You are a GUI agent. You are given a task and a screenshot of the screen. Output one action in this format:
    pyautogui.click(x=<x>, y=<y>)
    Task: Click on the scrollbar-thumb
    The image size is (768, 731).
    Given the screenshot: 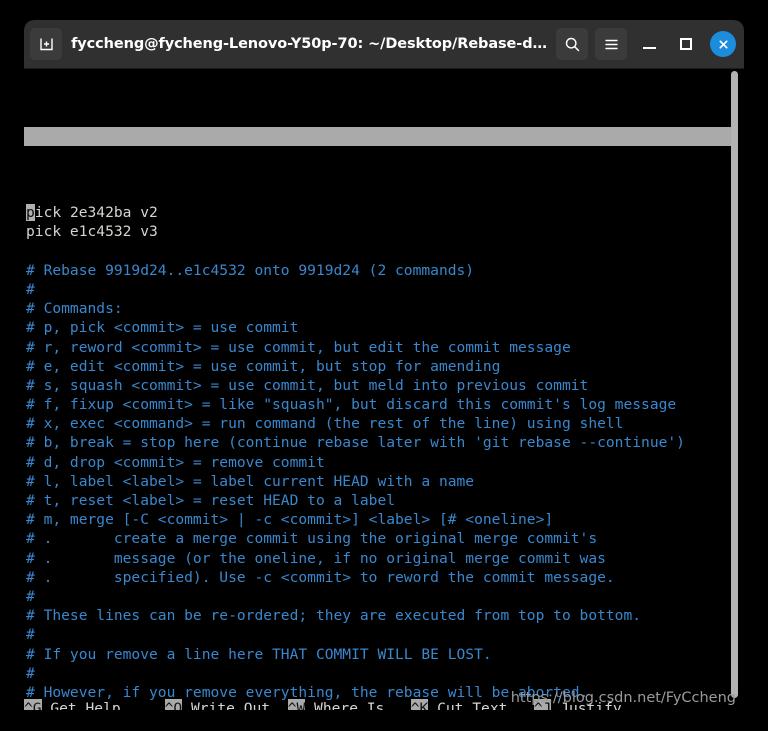 What is the action you would take?
    pyautogui.click(x=734, y=384)
    